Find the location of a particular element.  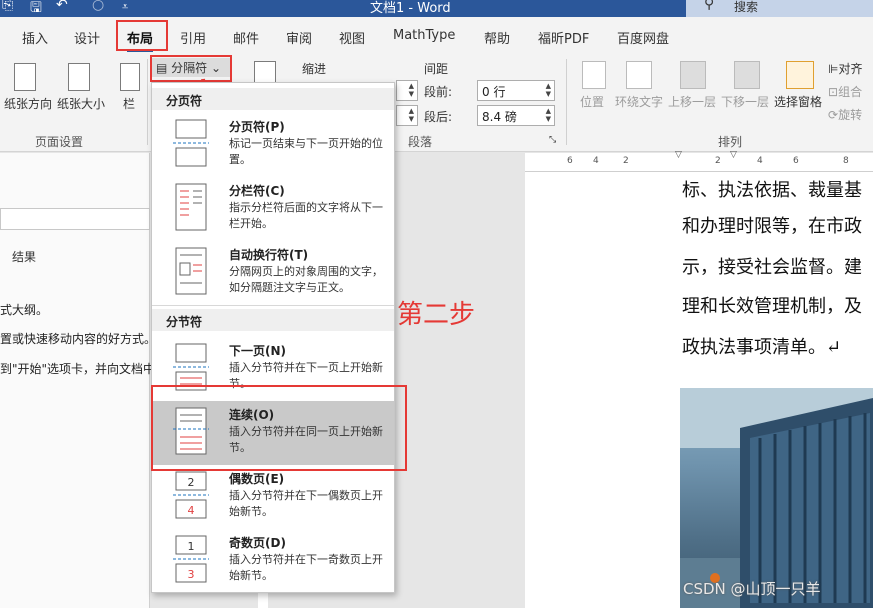

send-backward-button: 下移一层 is located at coordinates (745, 101).